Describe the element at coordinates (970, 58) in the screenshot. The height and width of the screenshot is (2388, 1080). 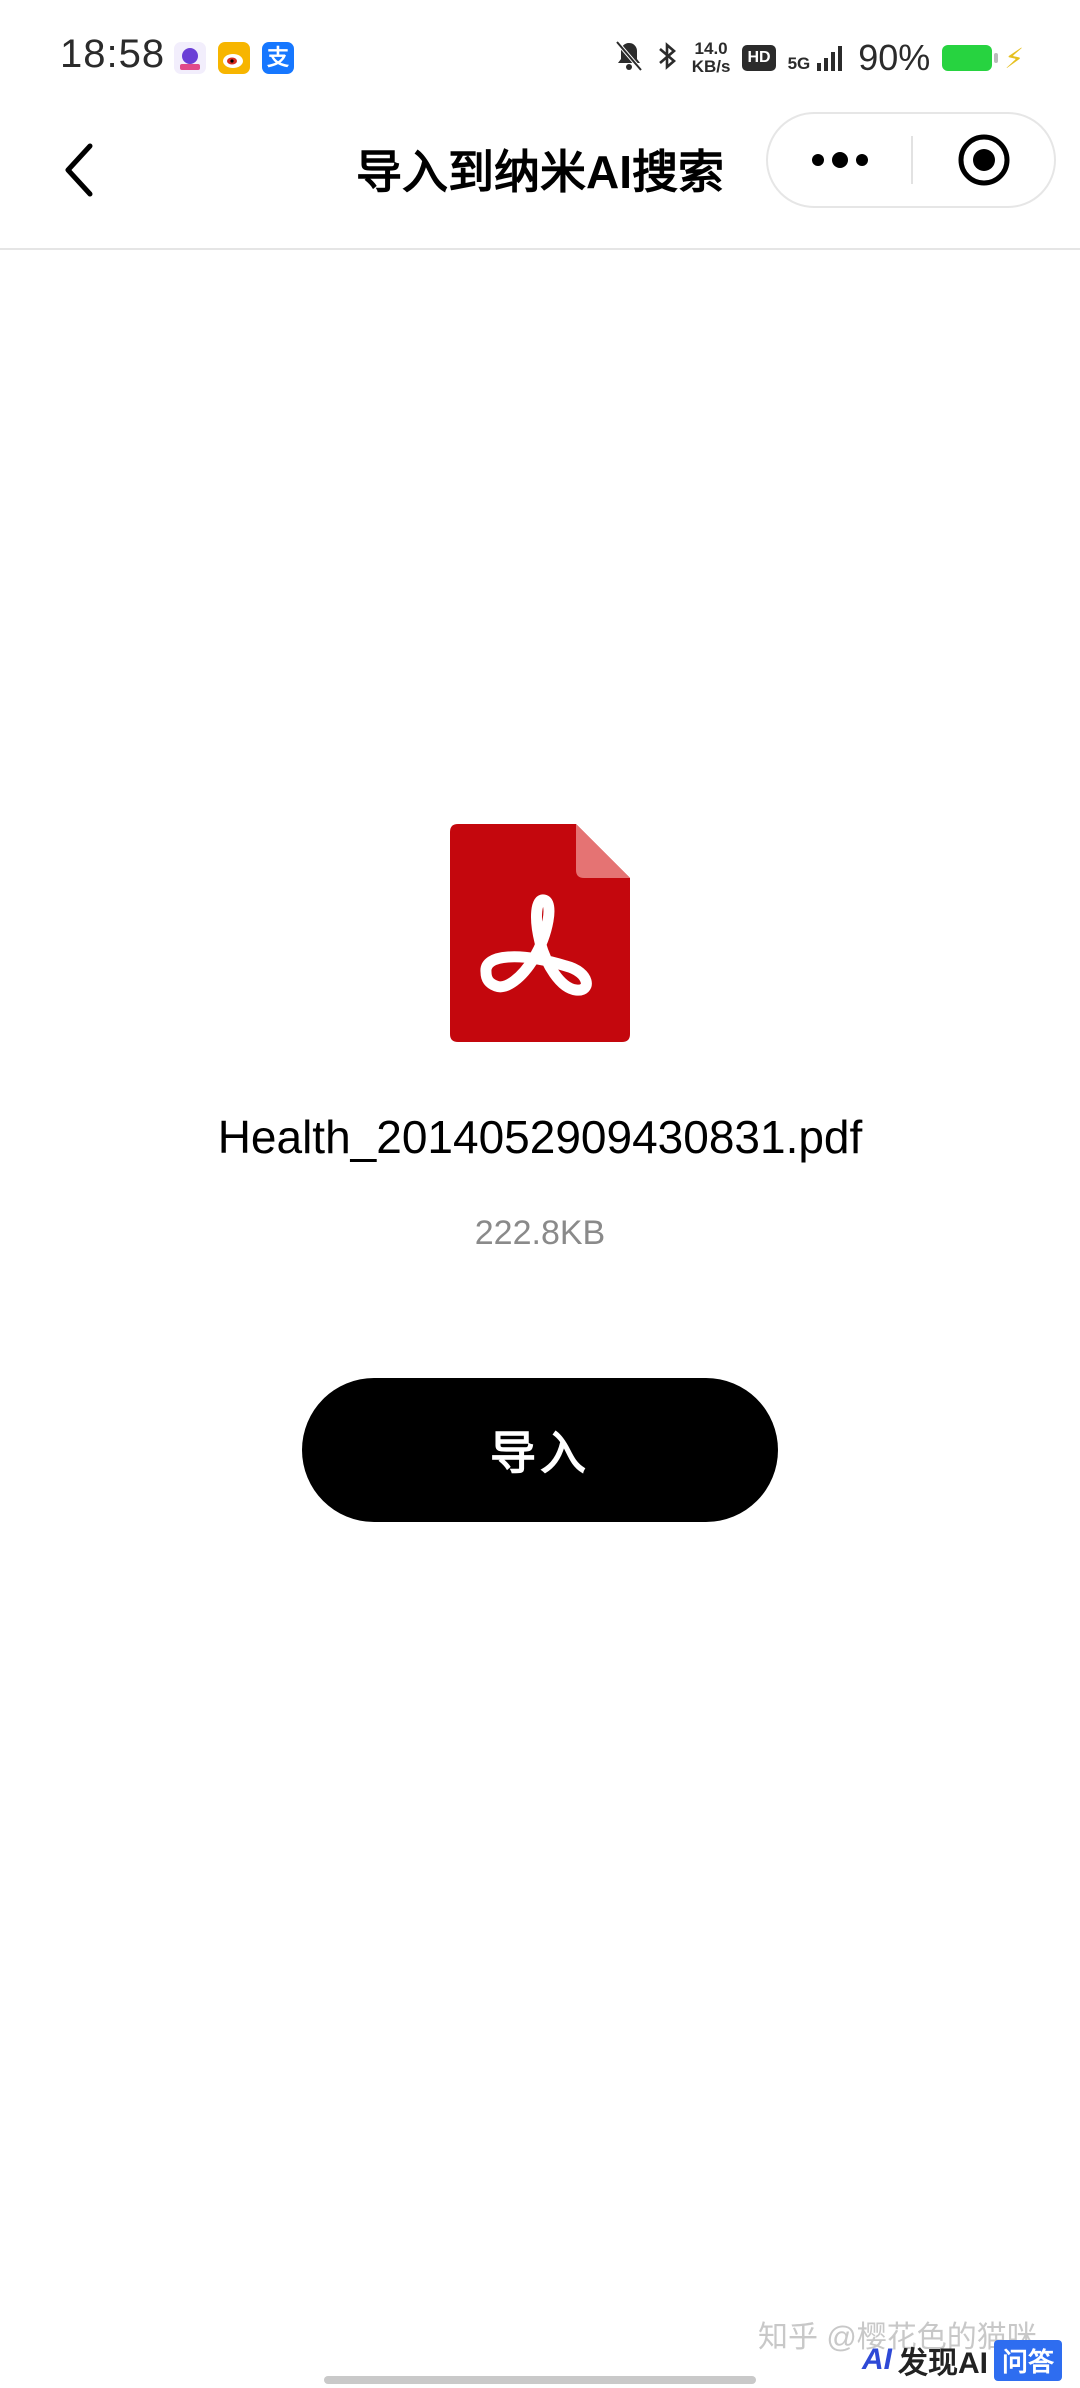
I see `battery-icon` at that location.